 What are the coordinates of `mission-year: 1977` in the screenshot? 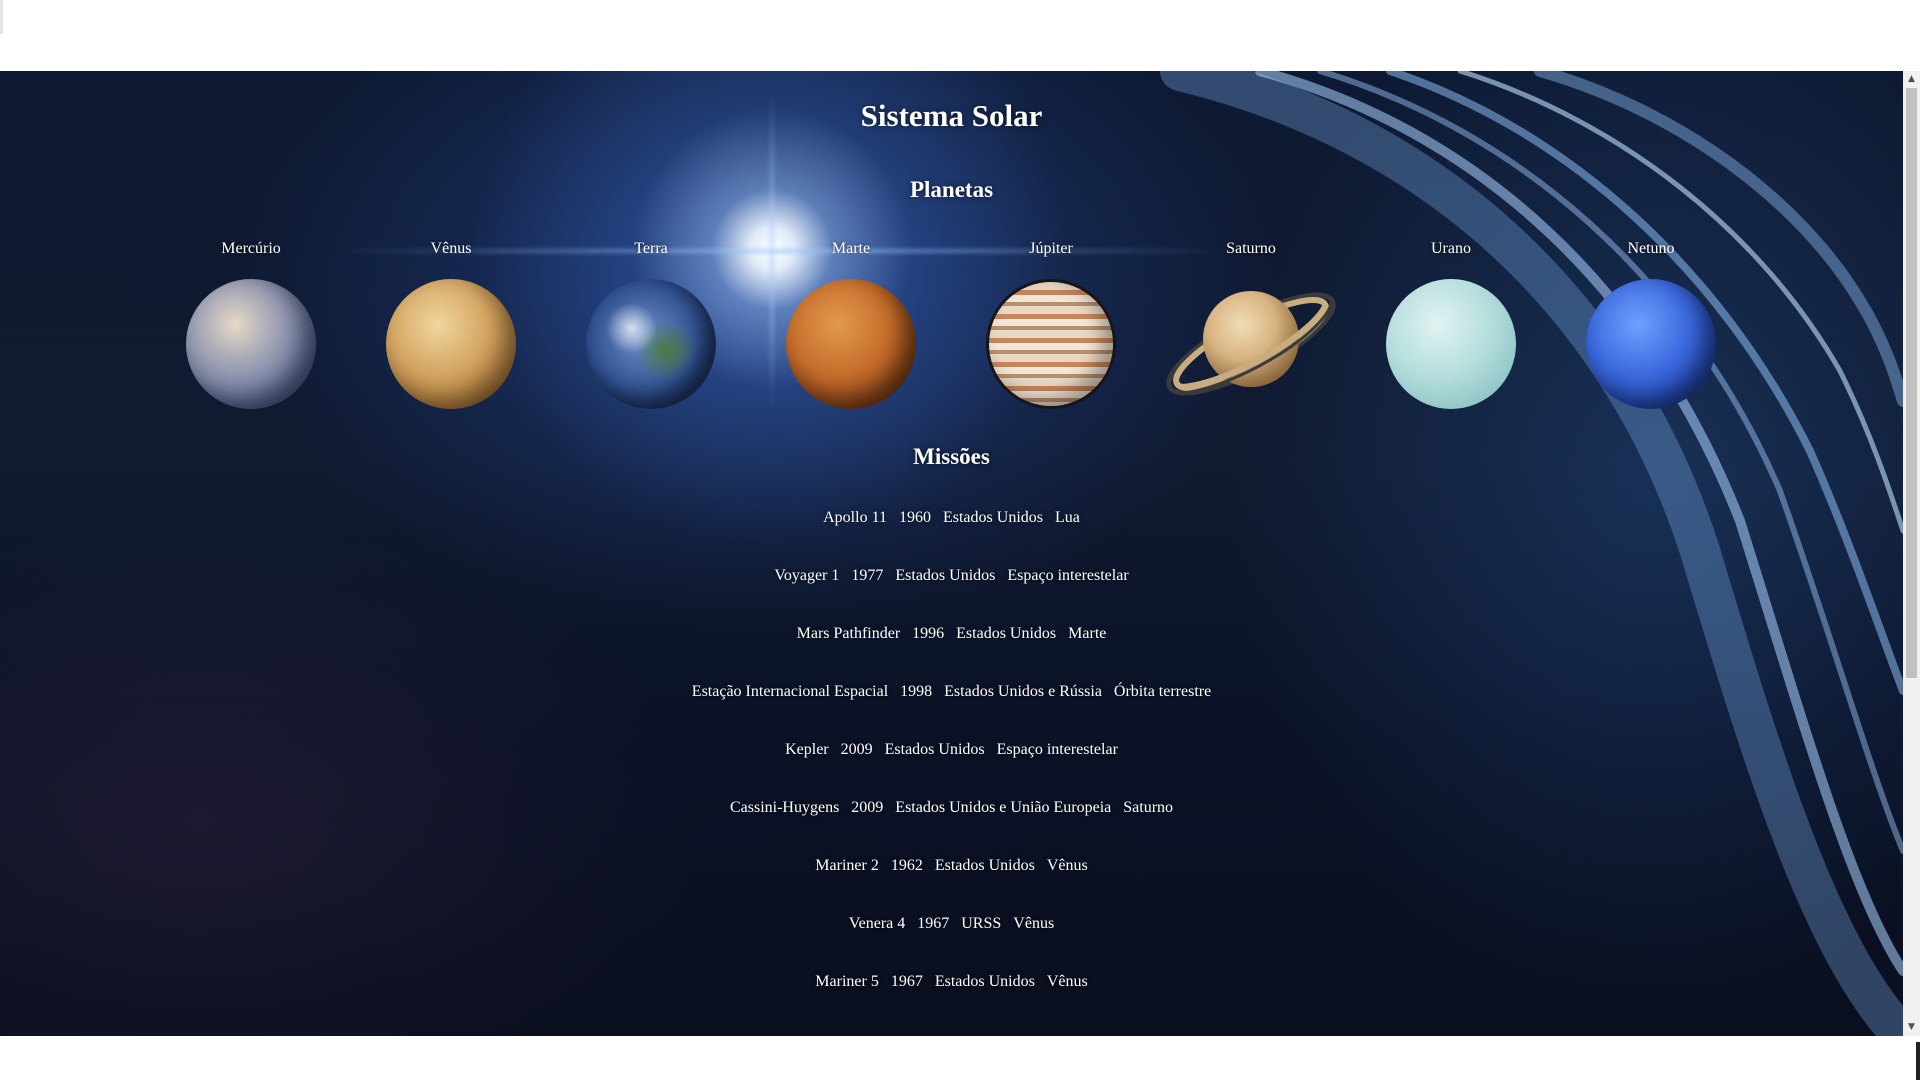 It's located at (867, 575).